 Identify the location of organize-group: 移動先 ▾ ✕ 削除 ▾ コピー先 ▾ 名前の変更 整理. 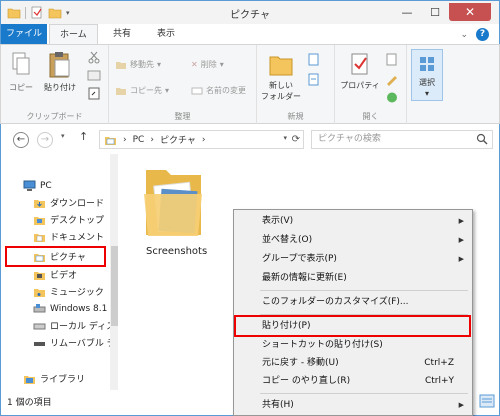
(183, 85).